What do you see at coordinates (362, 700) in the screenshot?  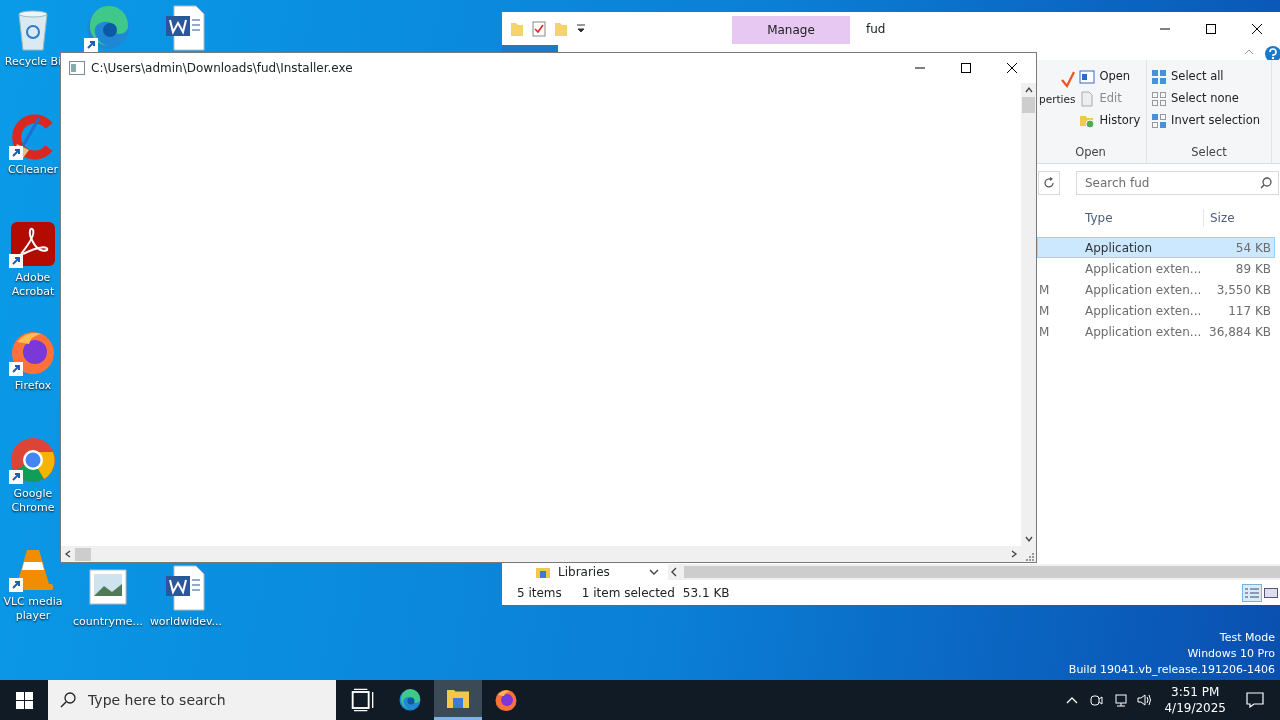 I see `task-view-icon` at bounding box center [362, 700].